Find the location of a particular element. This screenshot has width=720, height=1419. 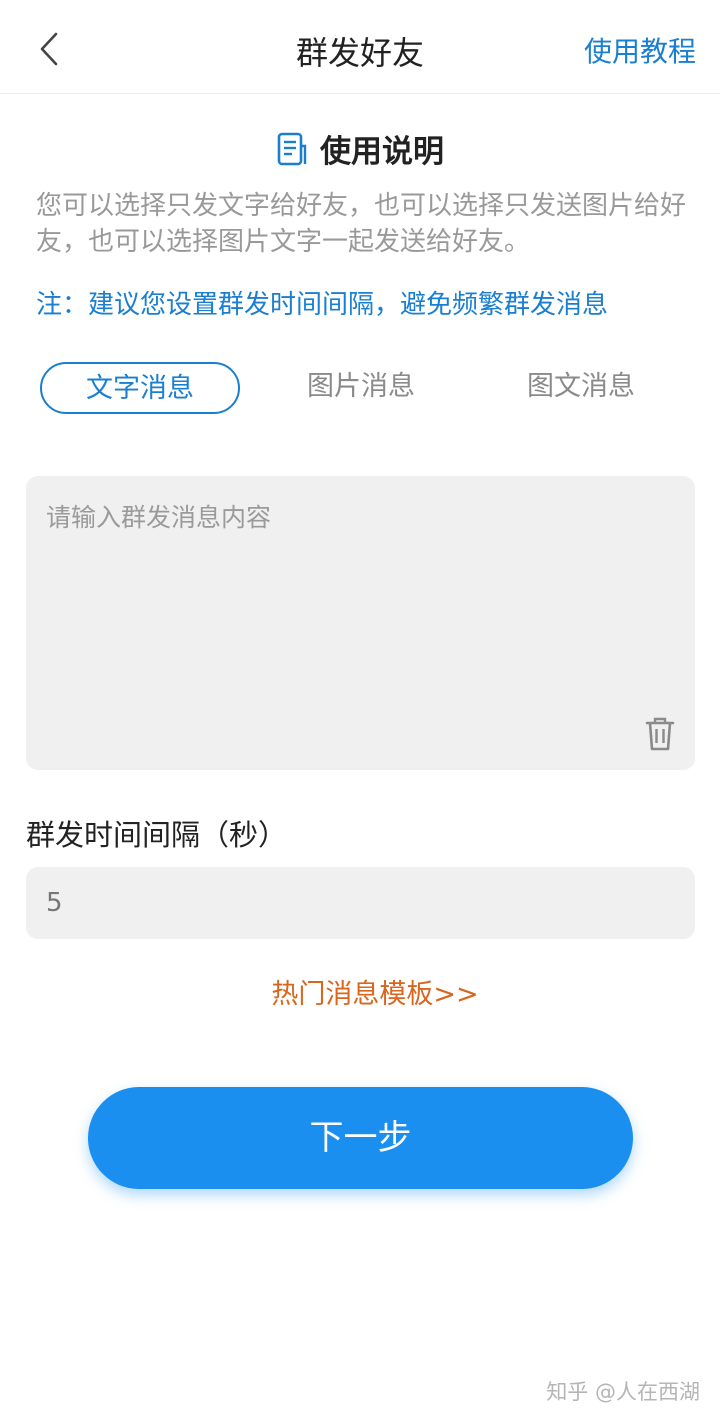

interval-field is located at coordinates (360, 903).